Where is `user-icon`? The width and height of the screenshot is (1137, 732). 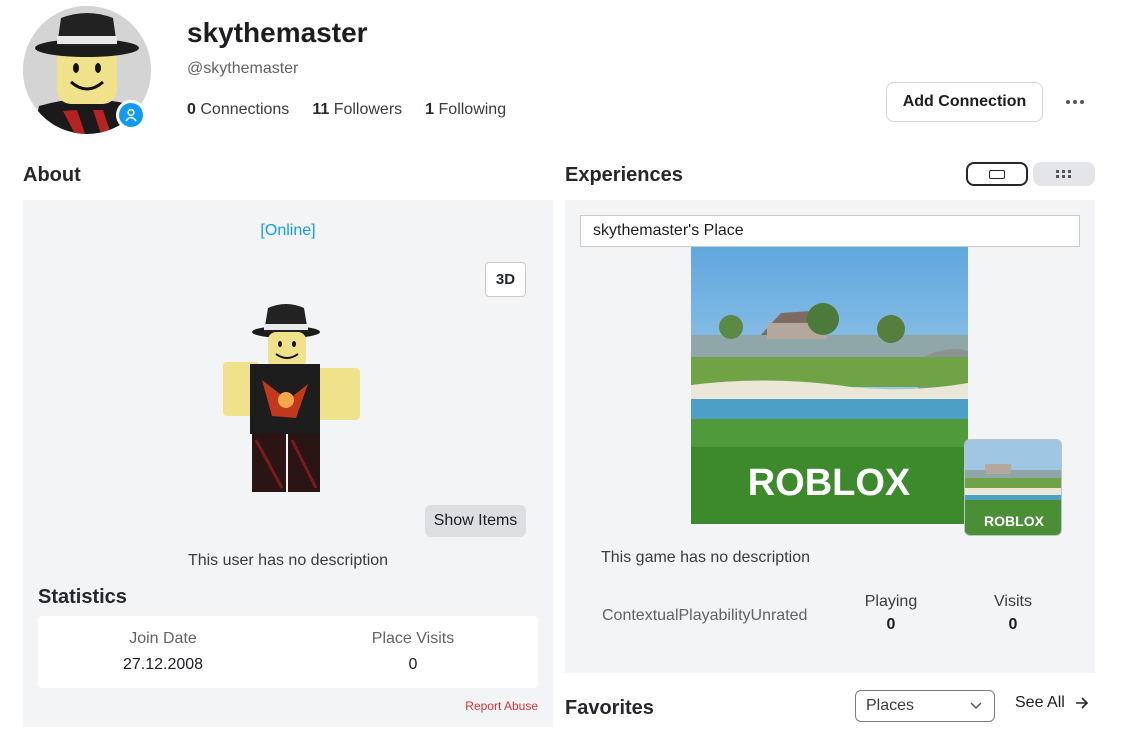 user-icon is located at coordinates (131, 115).